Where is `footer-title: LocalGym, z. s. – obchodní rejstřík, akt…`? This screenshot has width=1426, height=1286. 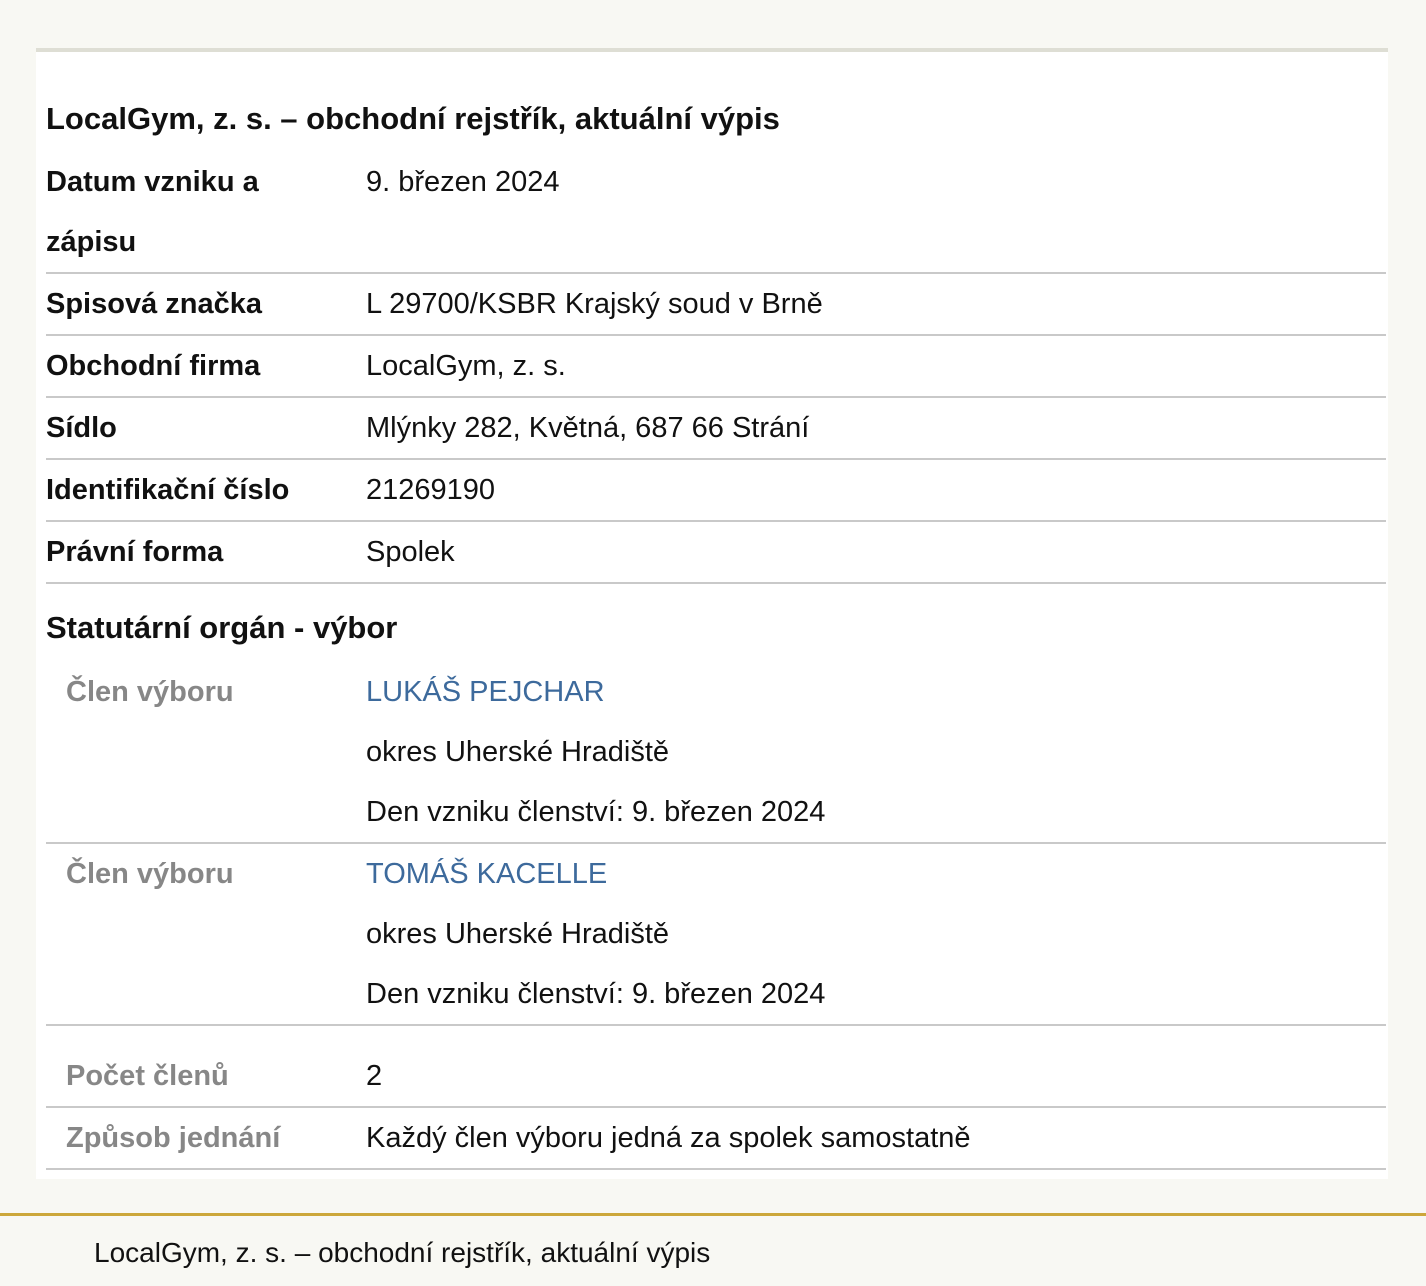 footer-title: LocalGym, z. s. – obchodní rejstřík, akt… is located at coordinates (402, 1252).